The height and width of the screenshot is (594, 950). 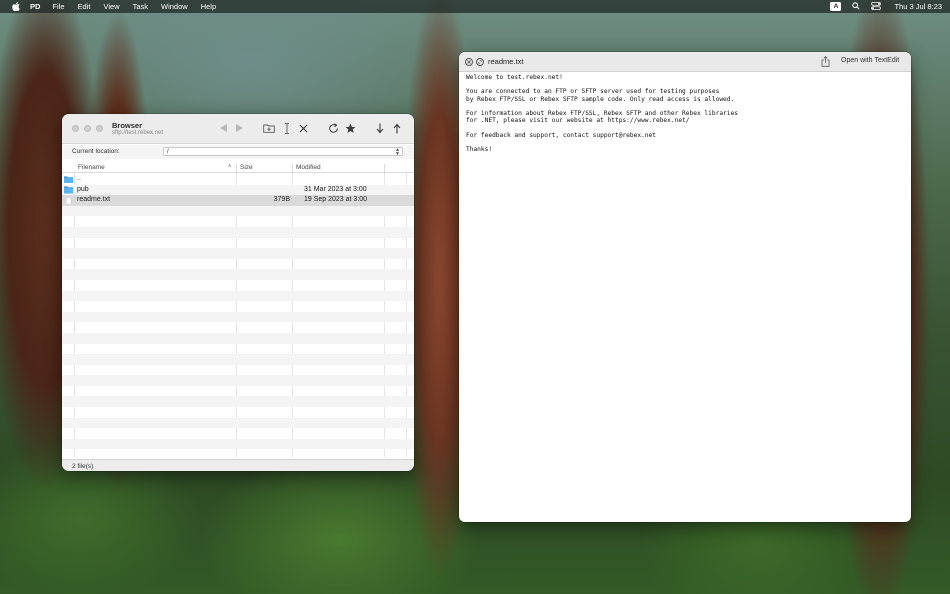 What do you see at coordinates (333, 128) in the screenshot?
I see `refresh-icon` at bounding box center [333, 128].